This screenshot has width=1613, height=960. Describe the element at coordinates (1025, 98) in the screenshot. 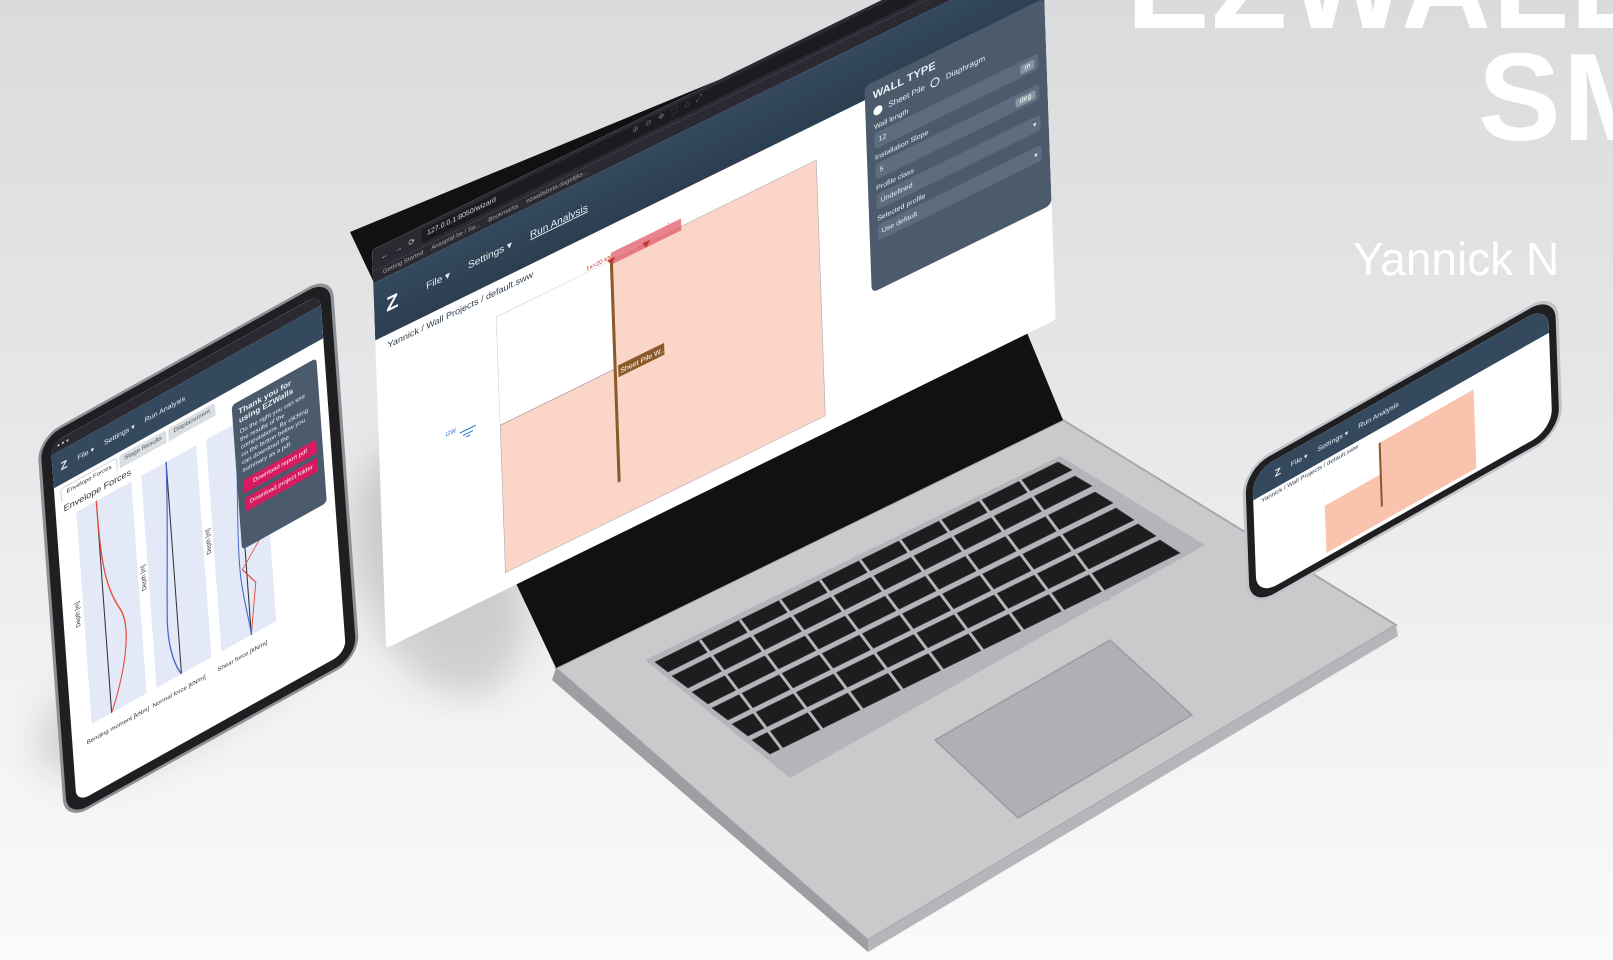

I see `inclination-unit: deg` at that location.